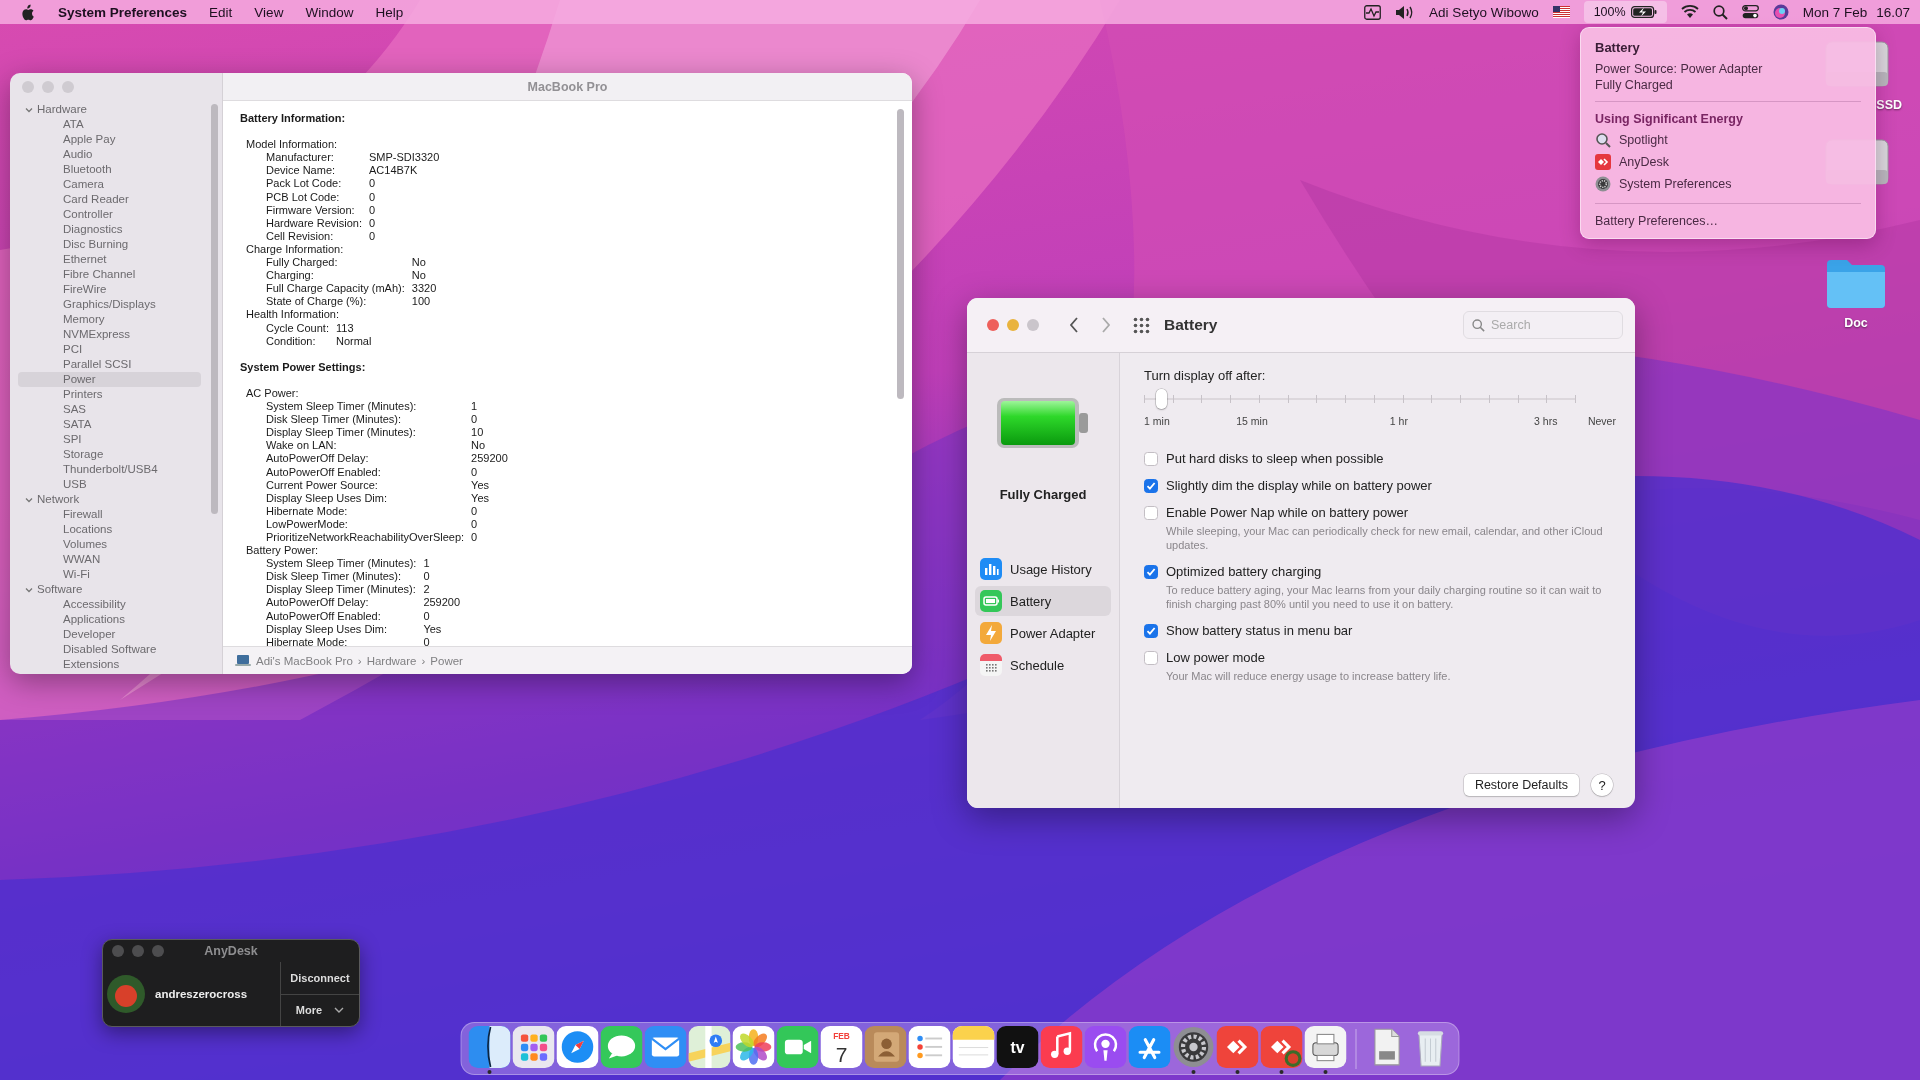 The width and height of the screenshot is (1920, 1080). Describe the element at coordinates (109, 364) in the screenshot. I see `sidebar-item: Parallel SCSI` at that location.